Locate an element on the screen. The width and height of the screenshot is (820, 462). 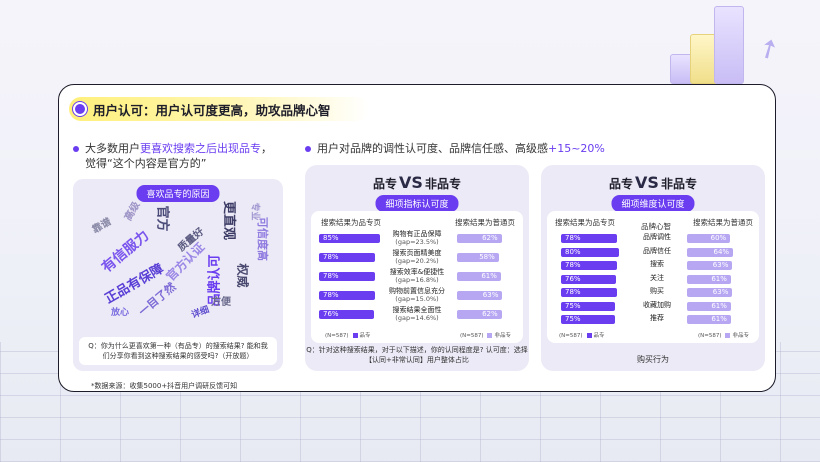
panel1-title-right: 非品专 is located at coordinates (442, 184).